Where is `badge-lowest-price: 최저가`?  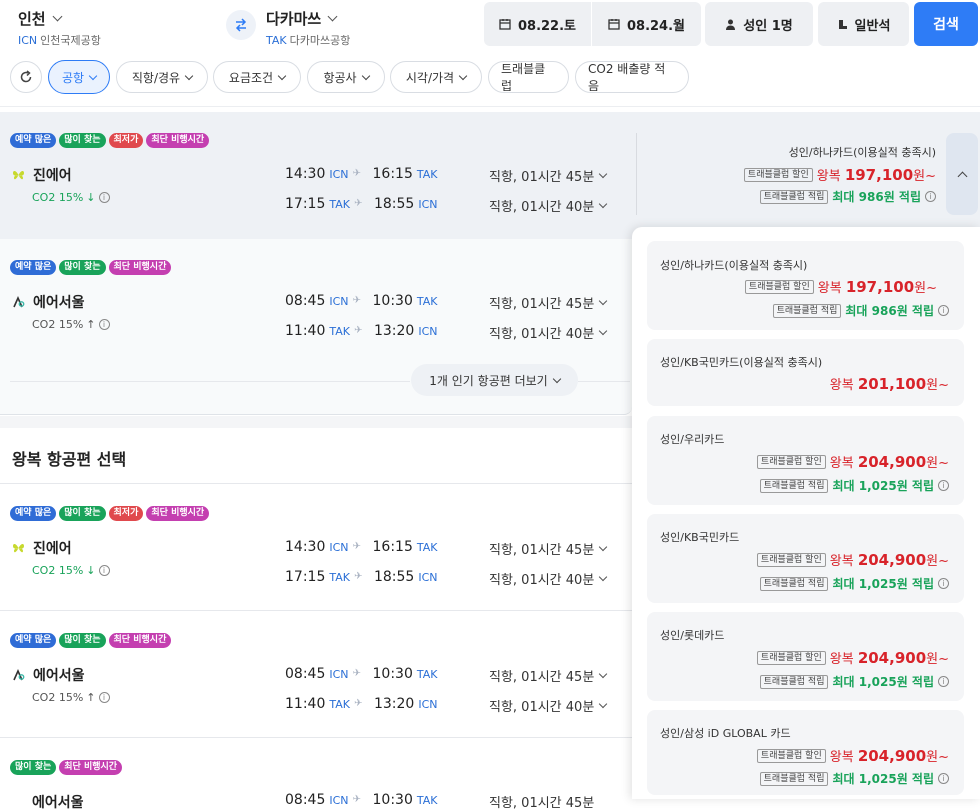
badge-lowest-price: 최저가 is located at coordinates (126, 140).